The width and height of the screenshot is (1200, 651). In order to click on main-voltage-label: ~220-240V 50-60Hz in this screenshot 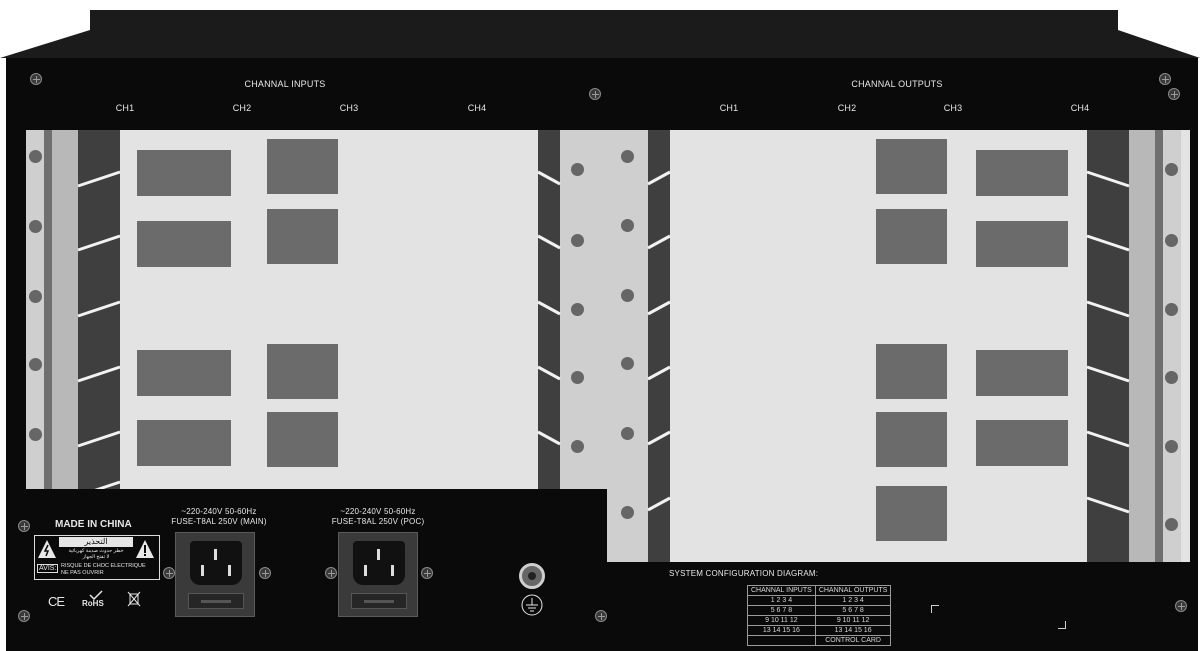, I will do `click(219, 511)`.